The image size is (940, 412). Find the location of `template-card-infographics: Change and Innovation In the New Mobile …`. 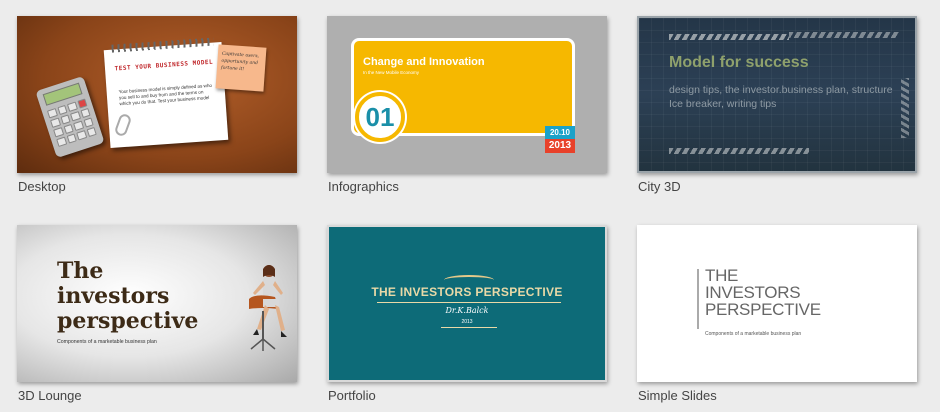

template-card-infographics: Change and Innovation In the New Mobile … is located at coordinates (467, 105).